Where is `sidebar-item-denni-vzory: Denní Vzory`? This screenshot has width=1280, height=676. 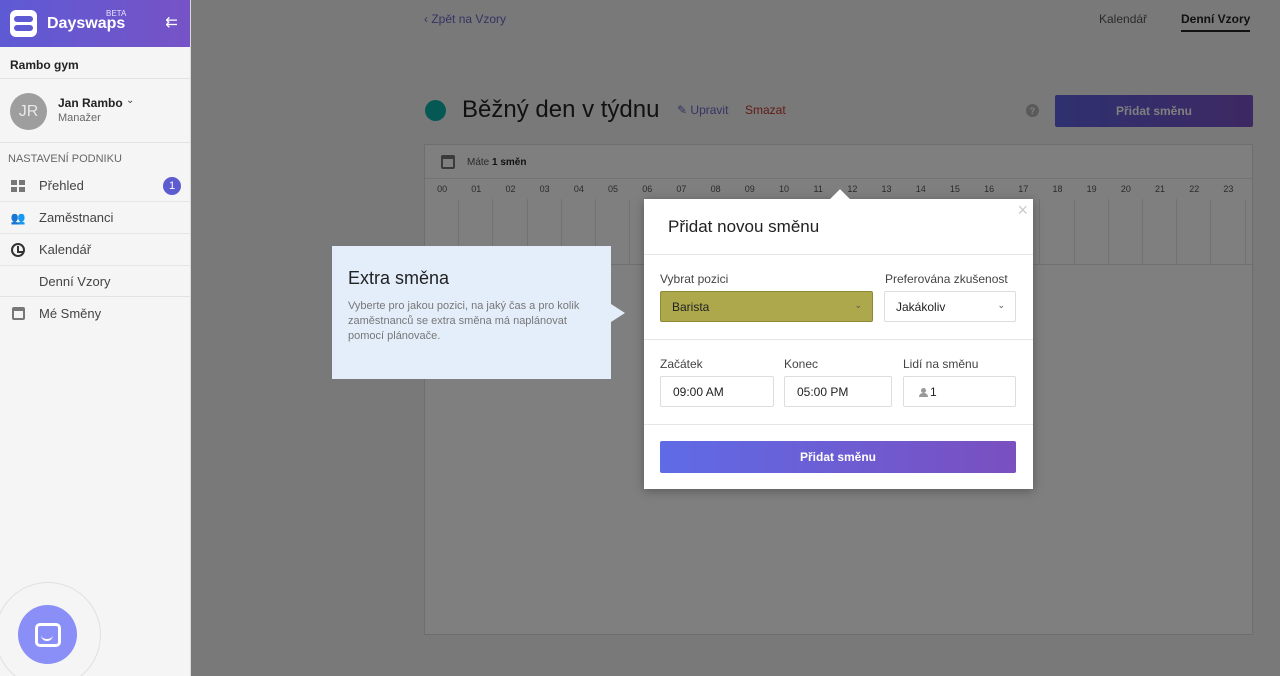 sidebar-item-denni-vzory: Denní Vzory is located at coordinates (95, 281).